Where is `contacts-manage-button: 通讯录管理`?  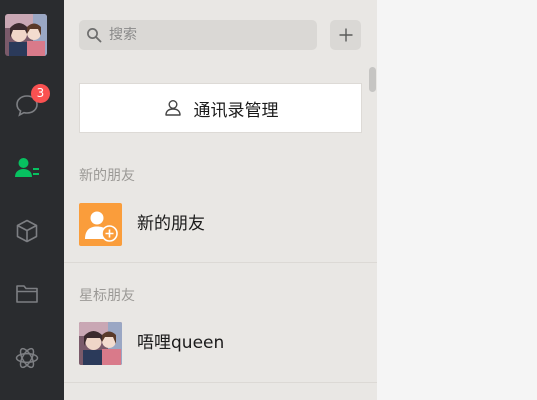
contacts-manage-button: 通讯录管理 is located at coordinates (220, 108).